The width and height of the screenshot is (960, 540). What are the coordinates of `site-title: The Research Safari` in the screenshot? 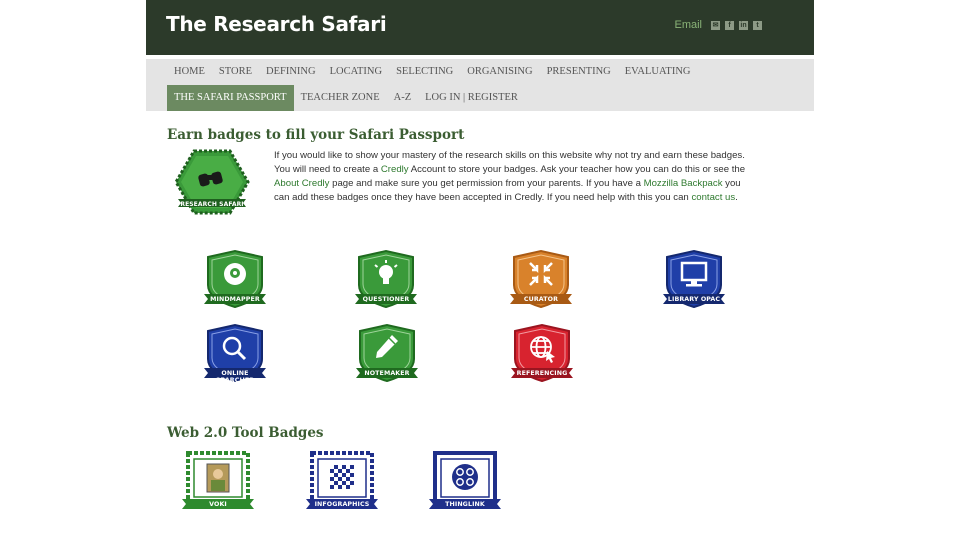 It's located at (276, 24).